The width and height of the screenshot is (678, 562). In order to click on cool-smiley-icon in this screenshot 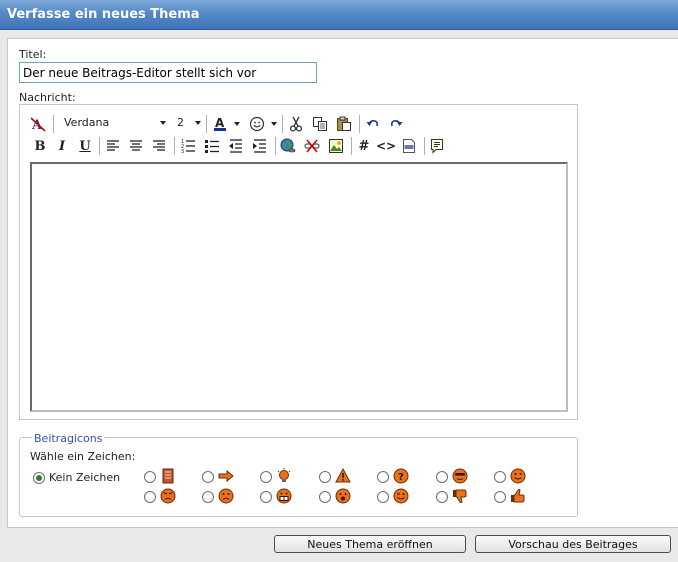, I will do `click(460, 476)`.